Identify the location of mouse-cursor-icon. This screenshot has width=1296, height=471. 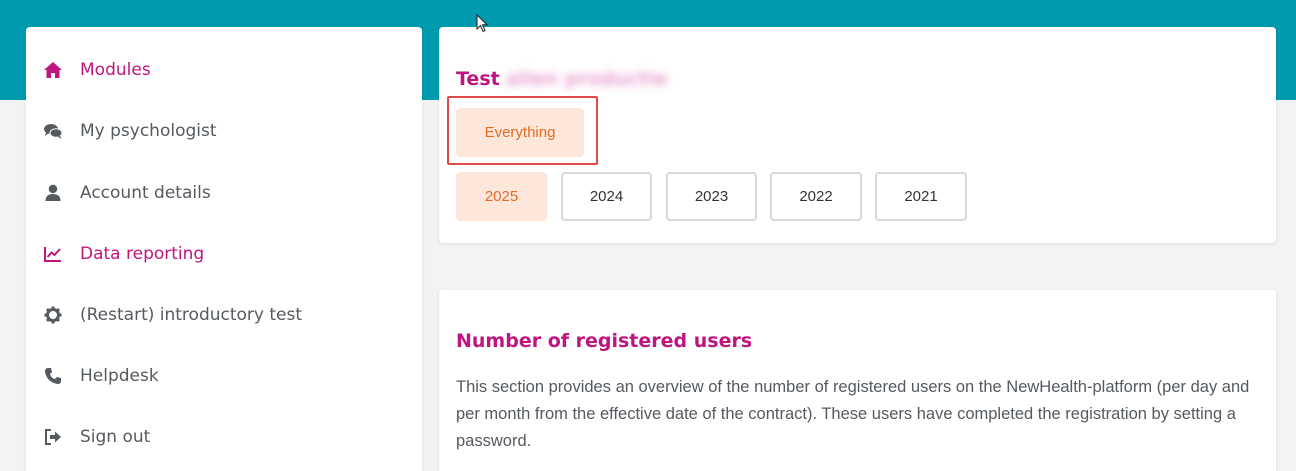
(482, 23).